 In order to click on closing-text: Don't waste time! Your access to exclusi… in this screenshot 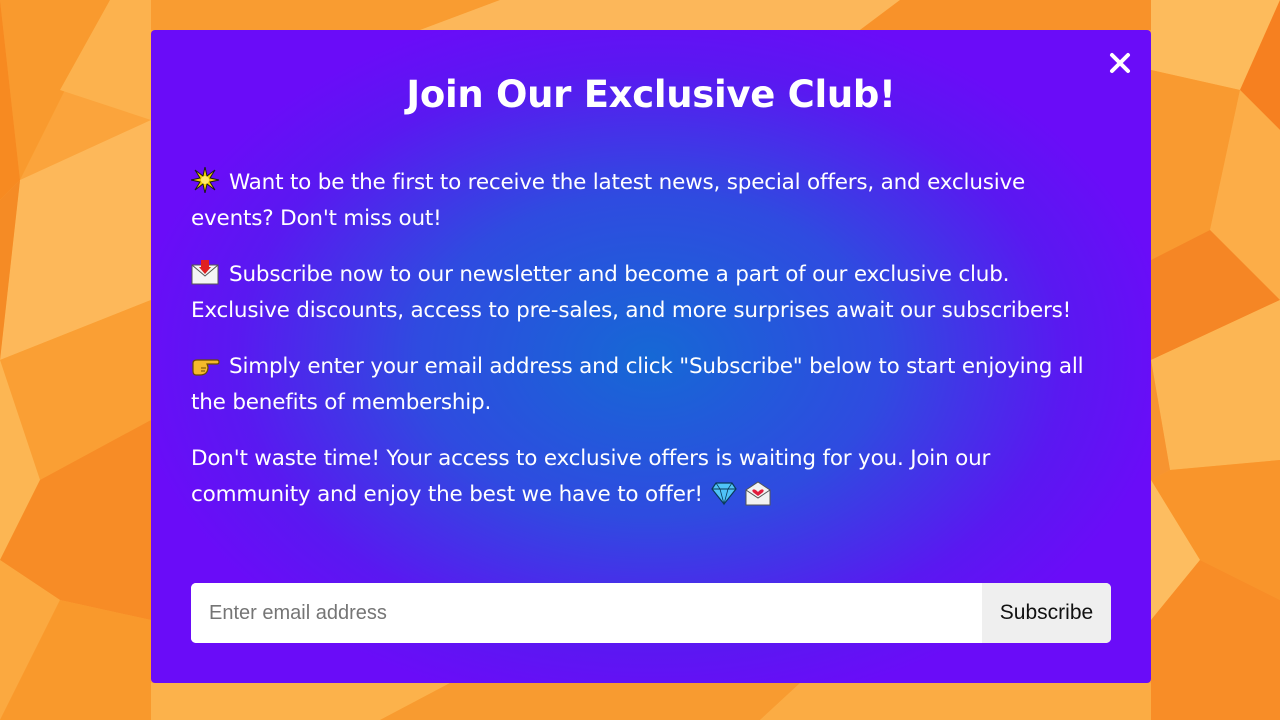, I will do `click(591, 476)`.